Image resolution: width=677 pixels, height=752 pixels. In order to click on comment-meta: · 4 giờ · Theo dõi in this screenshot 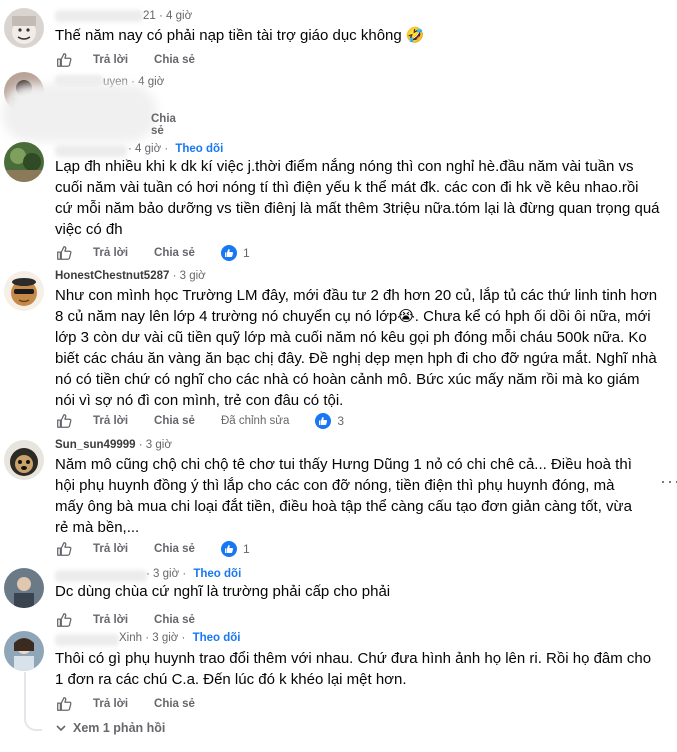, I will do `click(176, 149)`.